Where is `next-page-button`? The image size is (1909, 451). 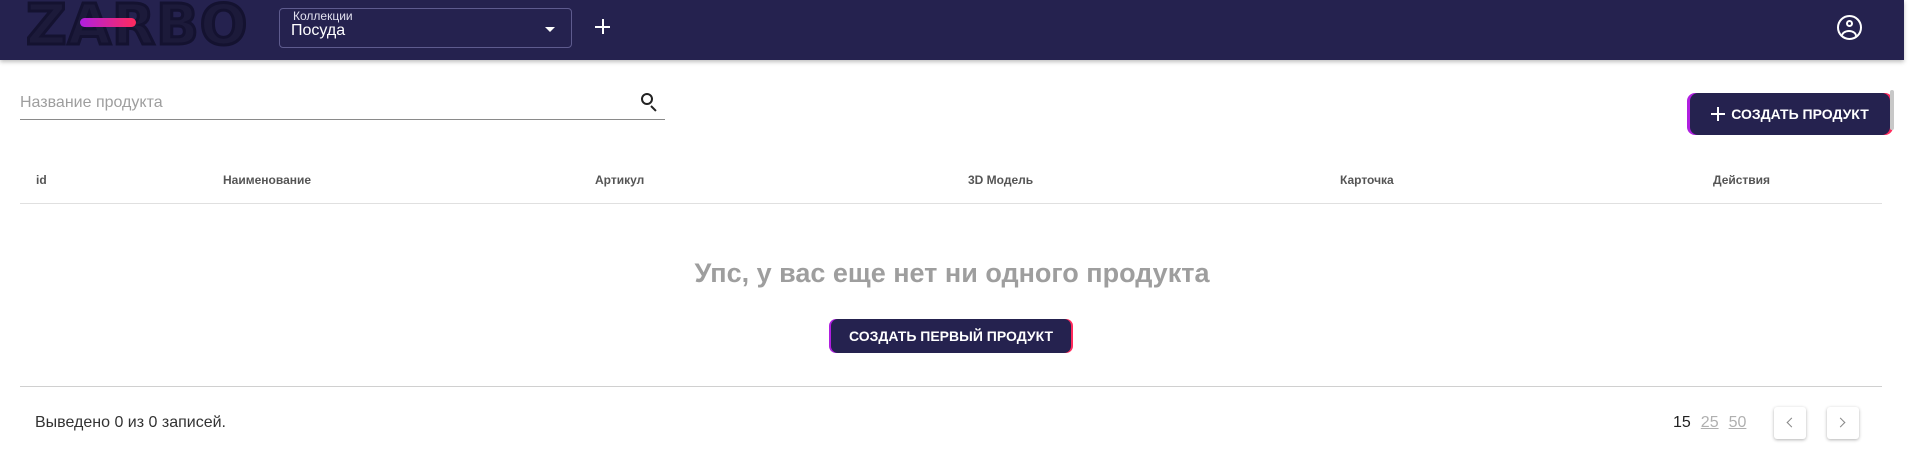 next-page-button is located at coordinates (1843, 423).